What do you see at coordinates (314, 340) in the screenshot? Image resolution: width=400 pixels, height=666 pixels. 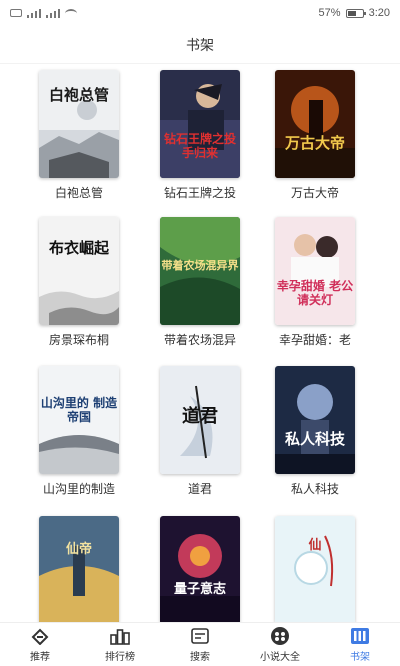 I see `book-title: 幸孕甜婚：老` at bounding box center [314, 340].